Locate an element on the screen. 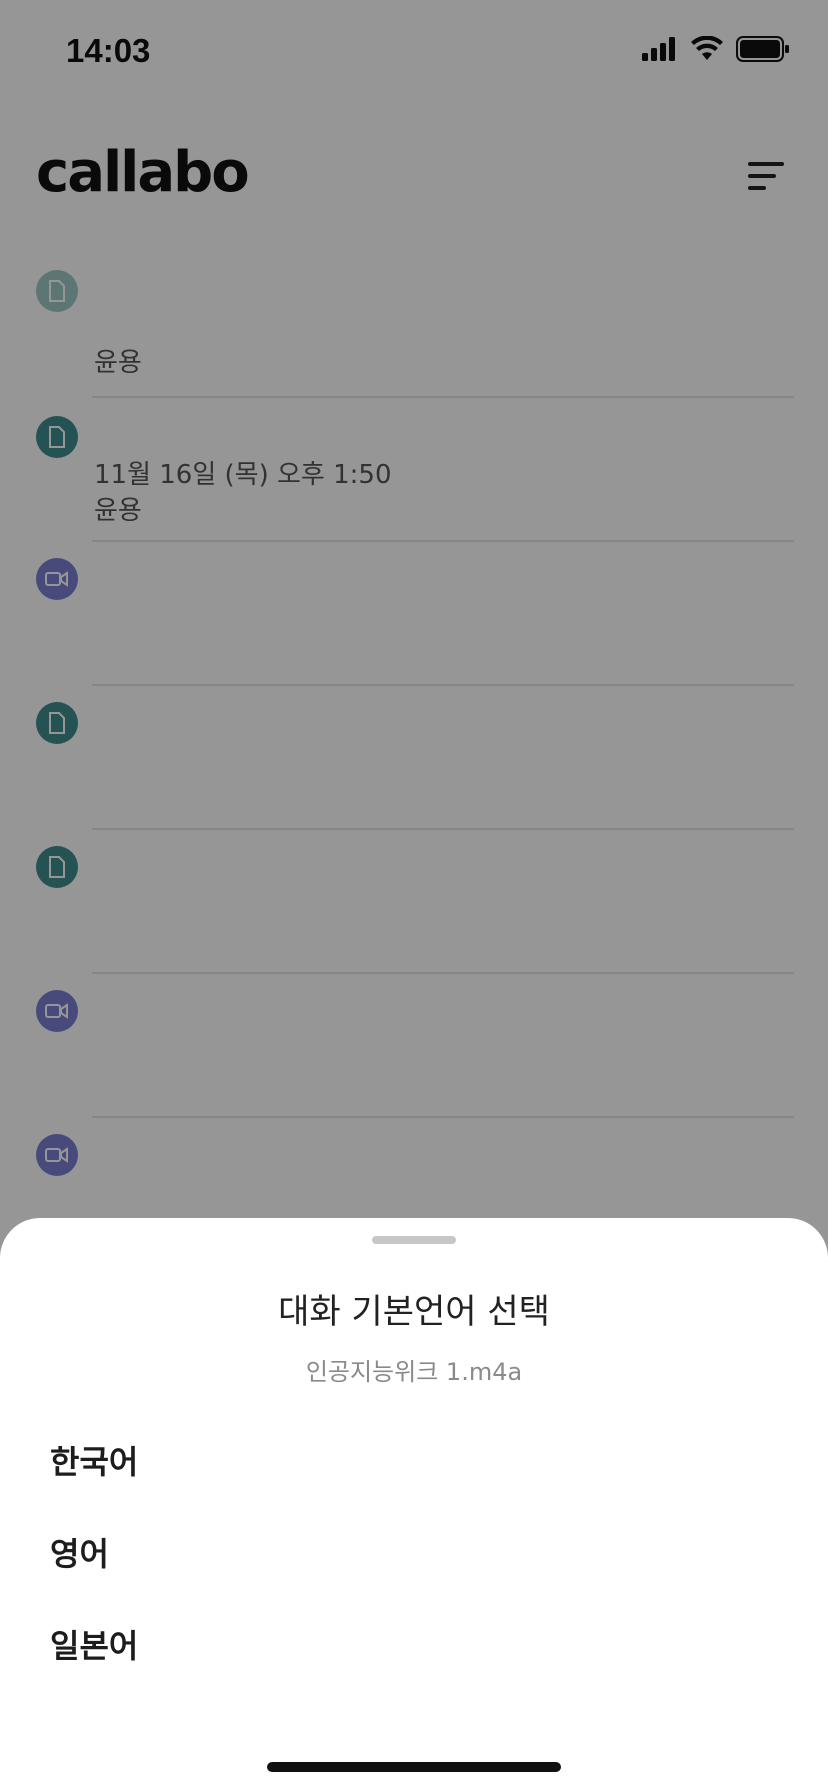 The image size is (828, 1792). sheet-subtitle: 인공지능위크 1.m4a is located at coordinates (414, 1372).